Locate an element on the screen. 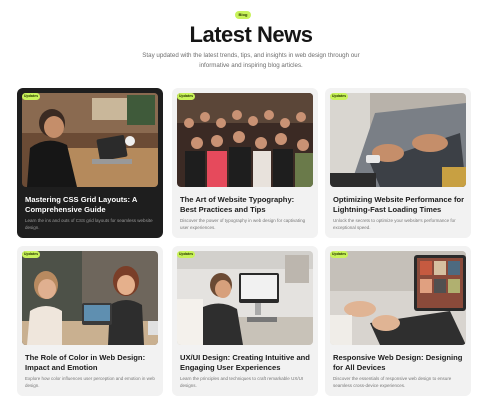  page-title: Latest News is located at coordinates (251, 34).